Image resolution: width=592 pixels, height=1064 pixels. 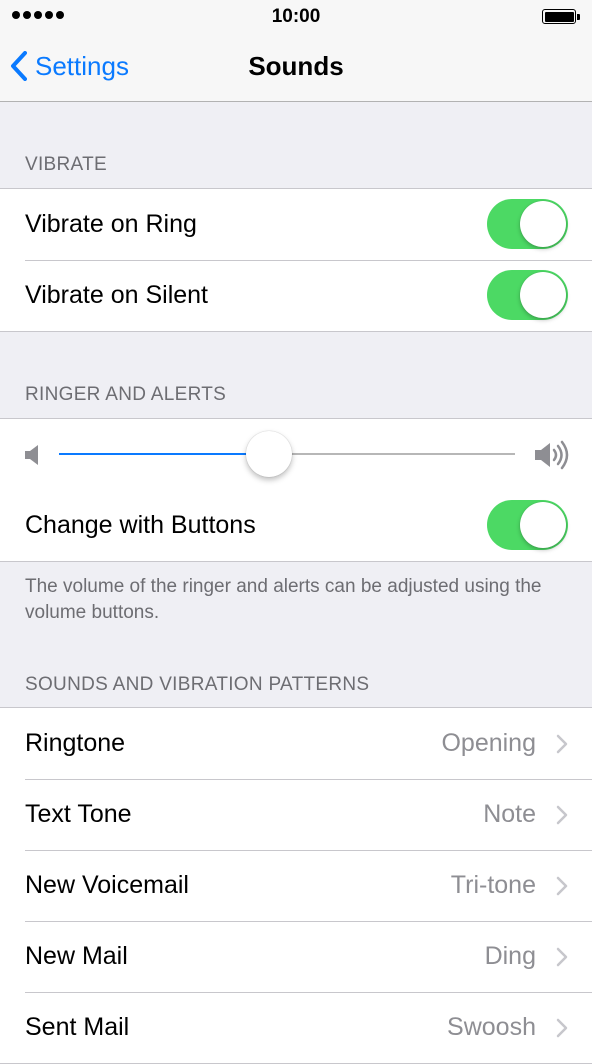 I want to click on text-tone-row: Text Tone Note, so click(x=296, y=814).